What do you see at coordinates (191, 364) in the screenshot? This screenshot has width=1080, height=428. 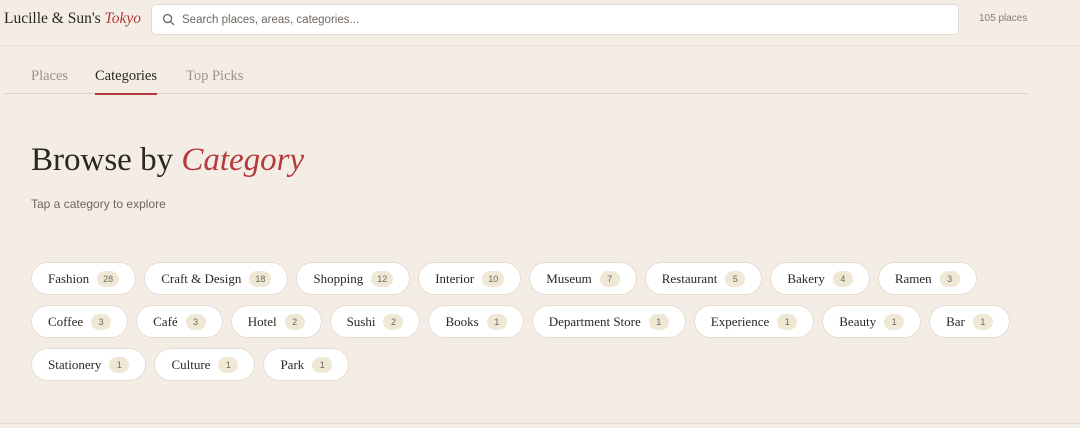 I see `category-label: Culture` at bounding box center [191, 364].